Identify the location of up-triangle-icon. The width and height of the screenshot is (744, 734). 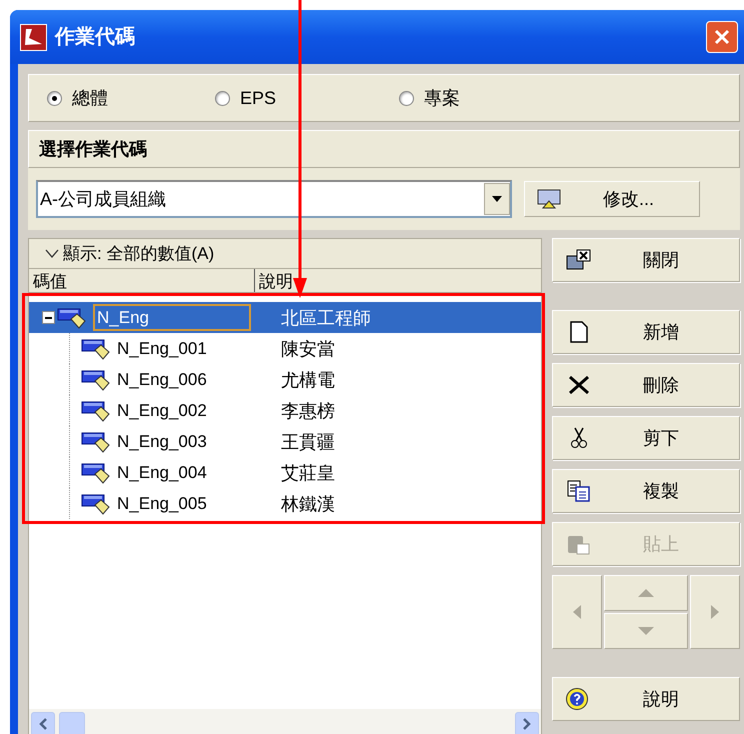
(646, 593).